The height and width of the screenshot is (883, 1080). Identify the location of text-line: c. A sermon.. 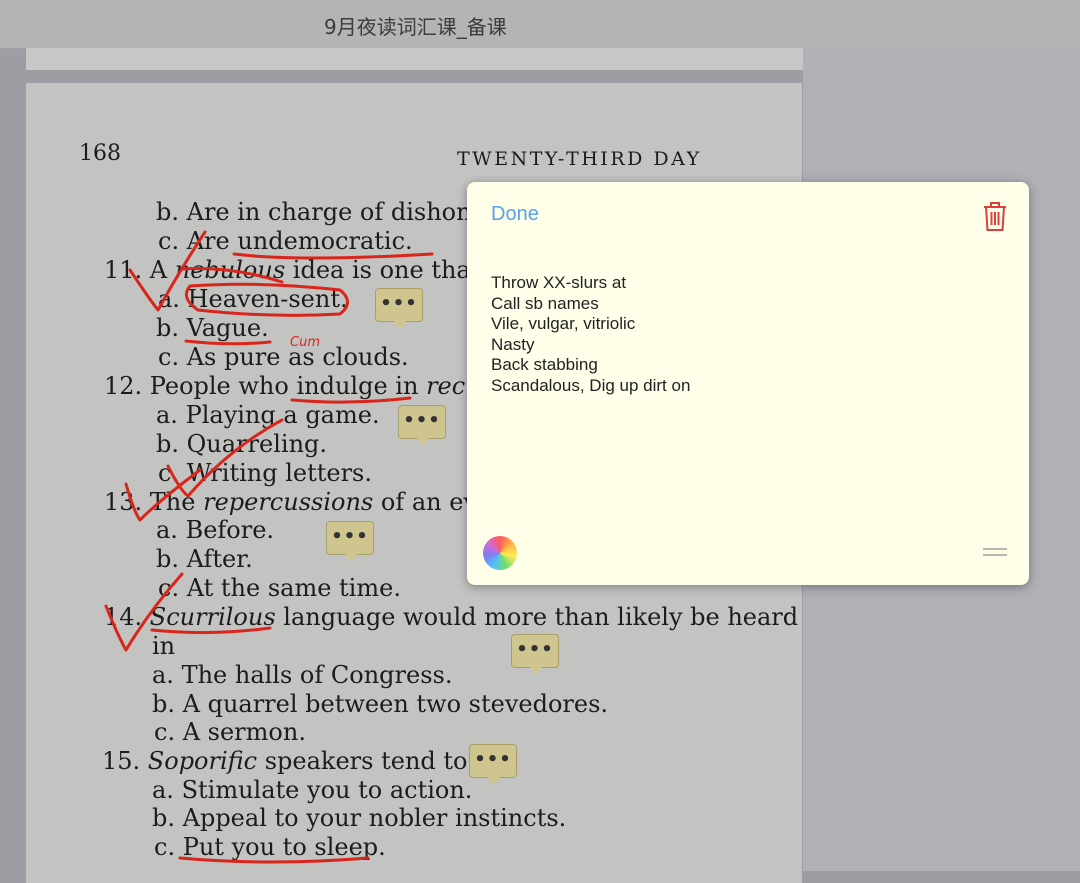
(230, 732).